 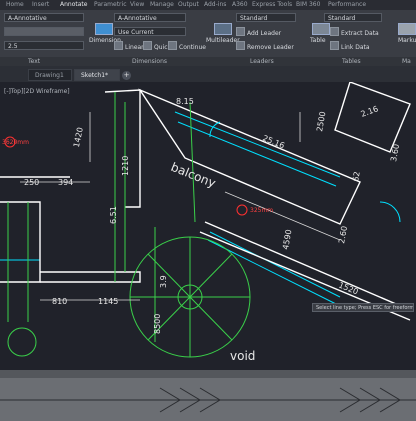 I want to click on panel-label-markup: Ma, so click(x=406, y=61).